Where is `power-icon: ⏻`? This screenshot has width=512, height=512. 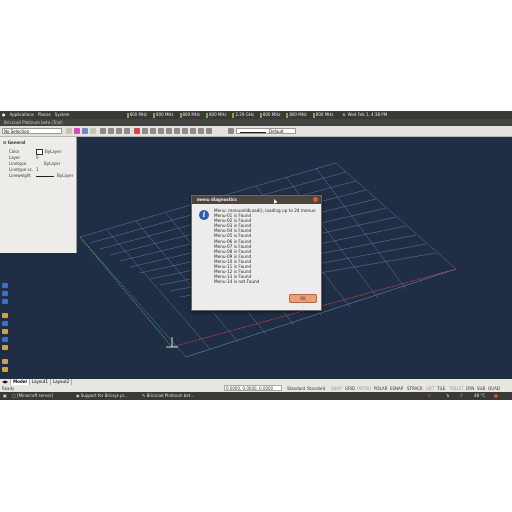
power-icon: ⏻ is located at coordinates (429, 396).